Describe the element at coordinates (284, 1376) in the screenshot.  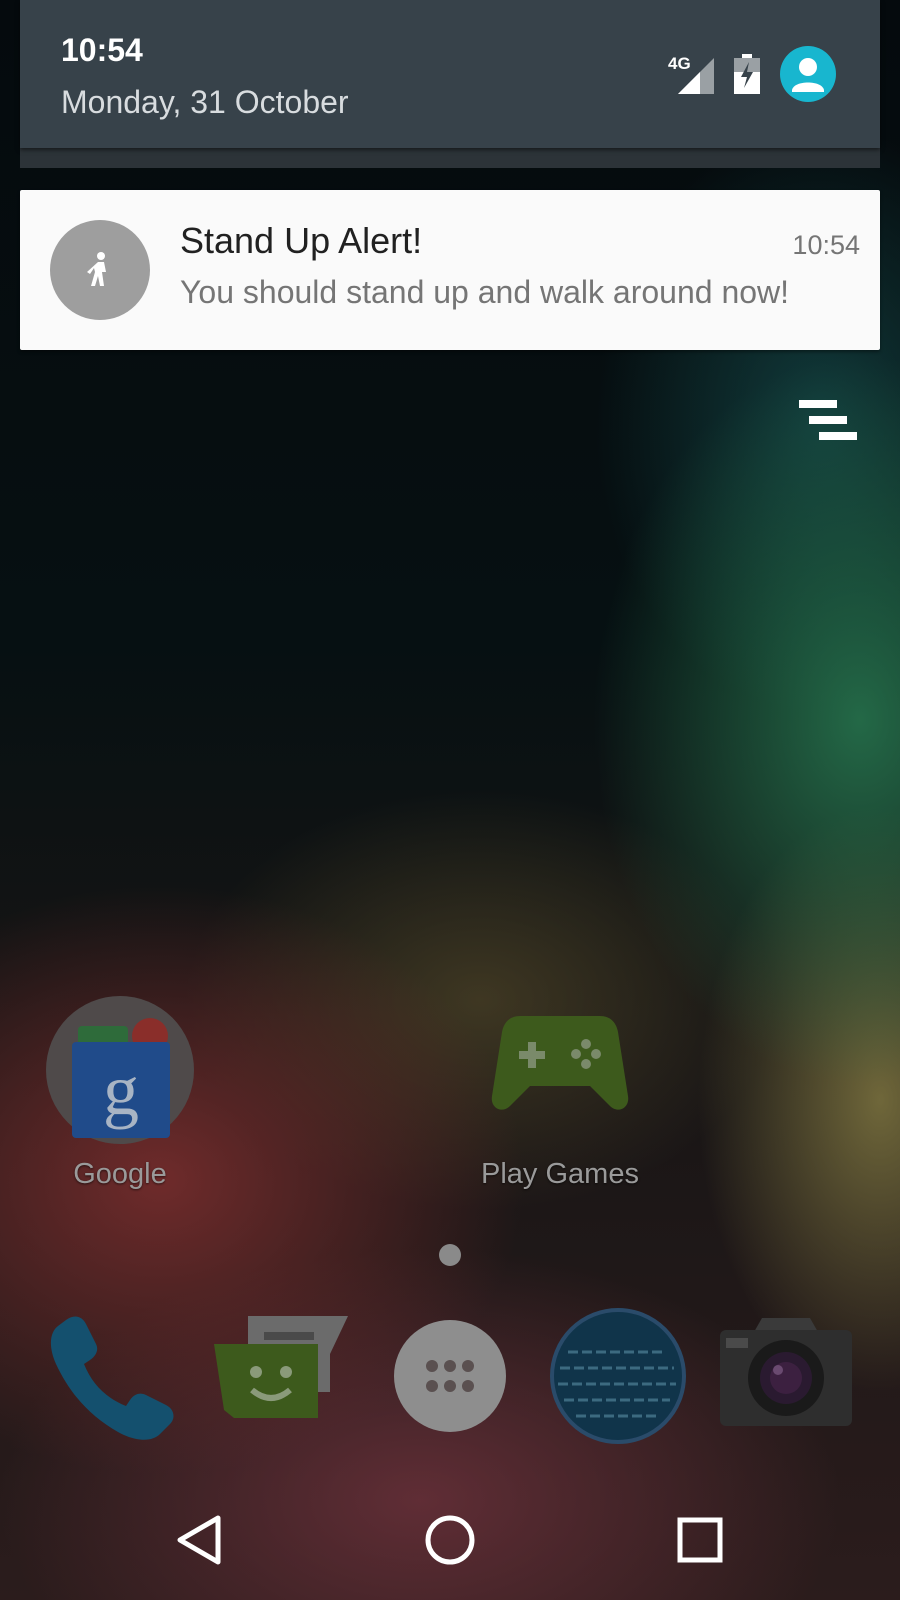
I see `messenger-icon` at that location.